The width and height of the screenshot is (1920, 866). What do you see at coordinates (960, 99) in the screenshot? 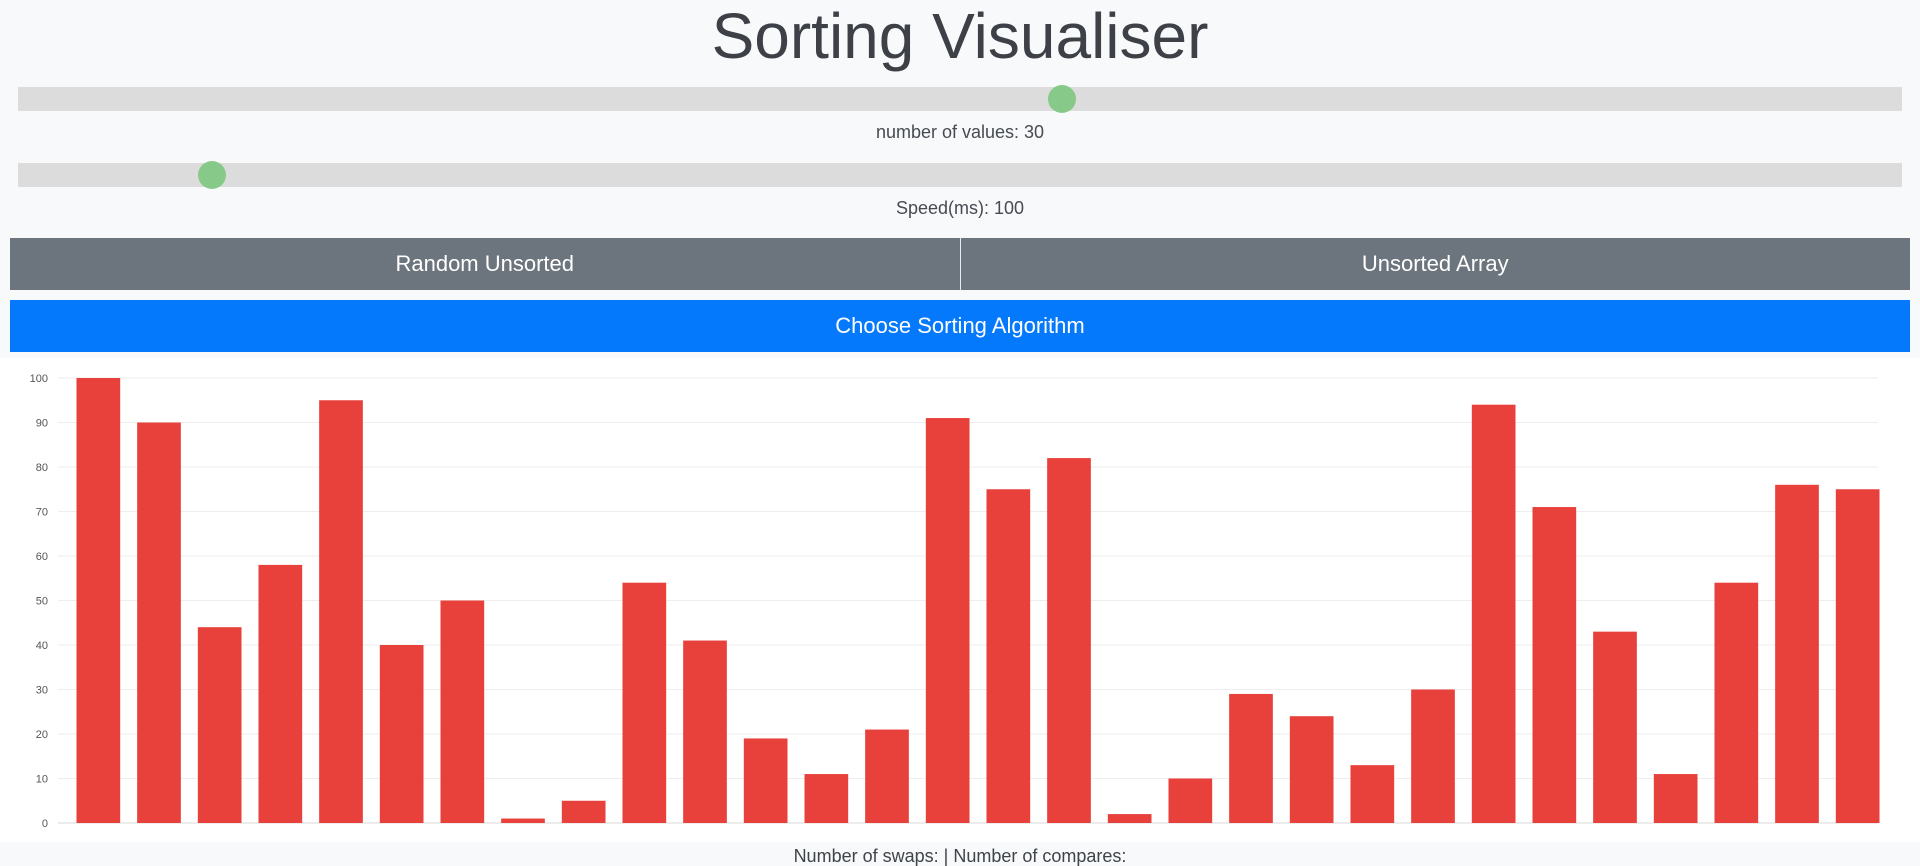
I see `values-slider` at bounding box center [960, 99].